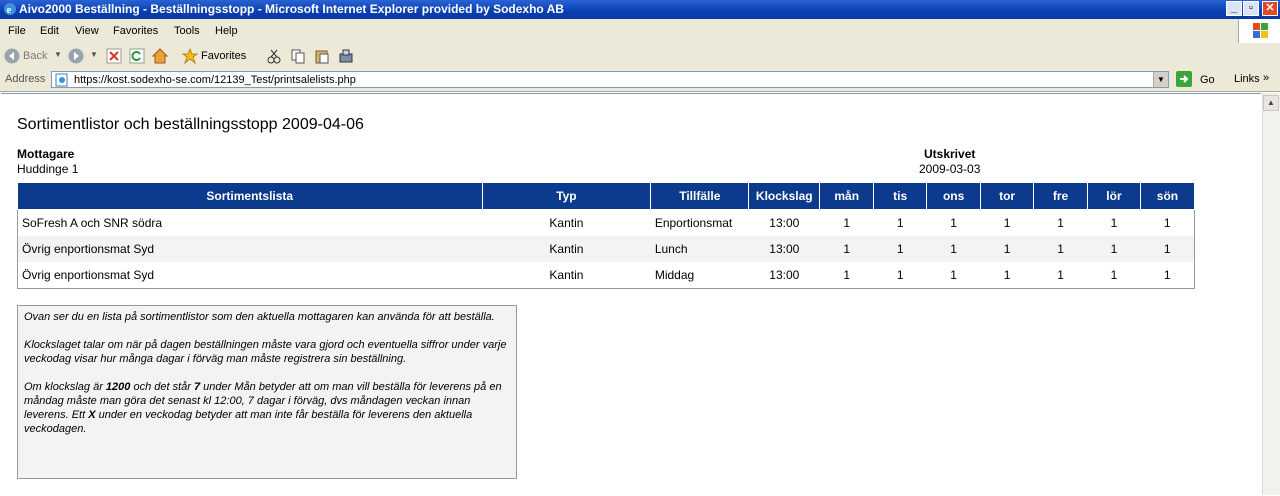 This screenshot has height=496, width=1280. Describe the element at coordinates (1270, 8) in the screenshot. I see `close-button: ✕` at that location.